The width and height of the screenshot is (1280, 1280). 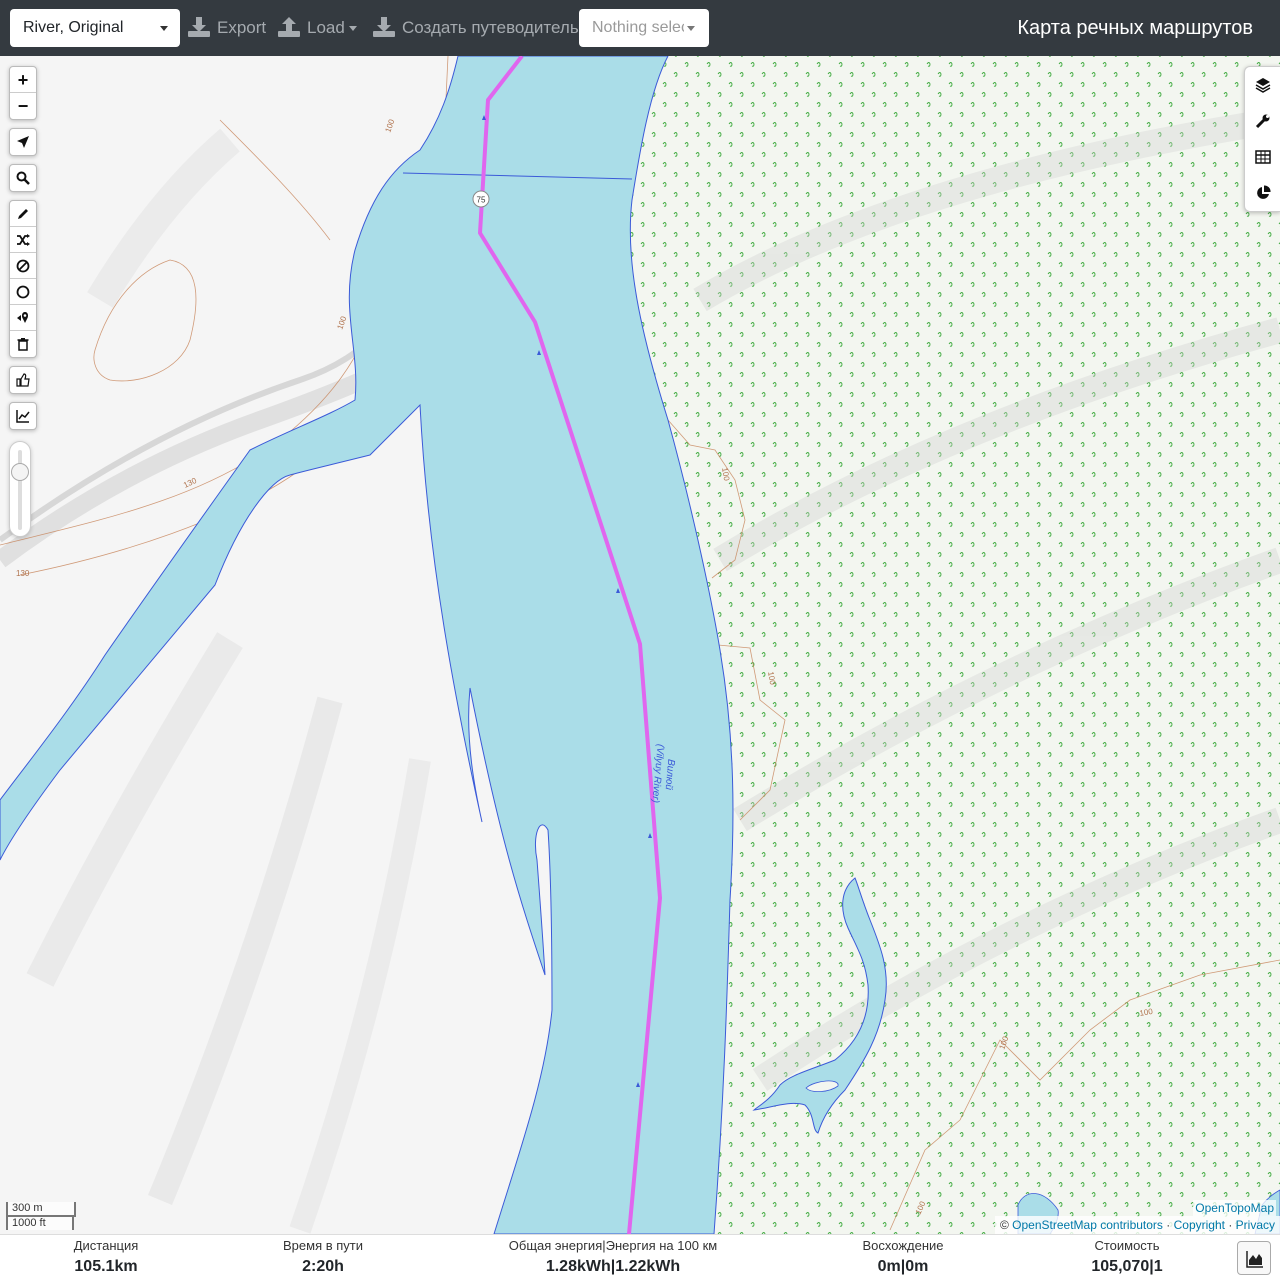 What do you see at coordinates (903, 1245) in the screenshot?
I see `stat-ascent-title: Восхождение` at bounding box center [903, 1245].